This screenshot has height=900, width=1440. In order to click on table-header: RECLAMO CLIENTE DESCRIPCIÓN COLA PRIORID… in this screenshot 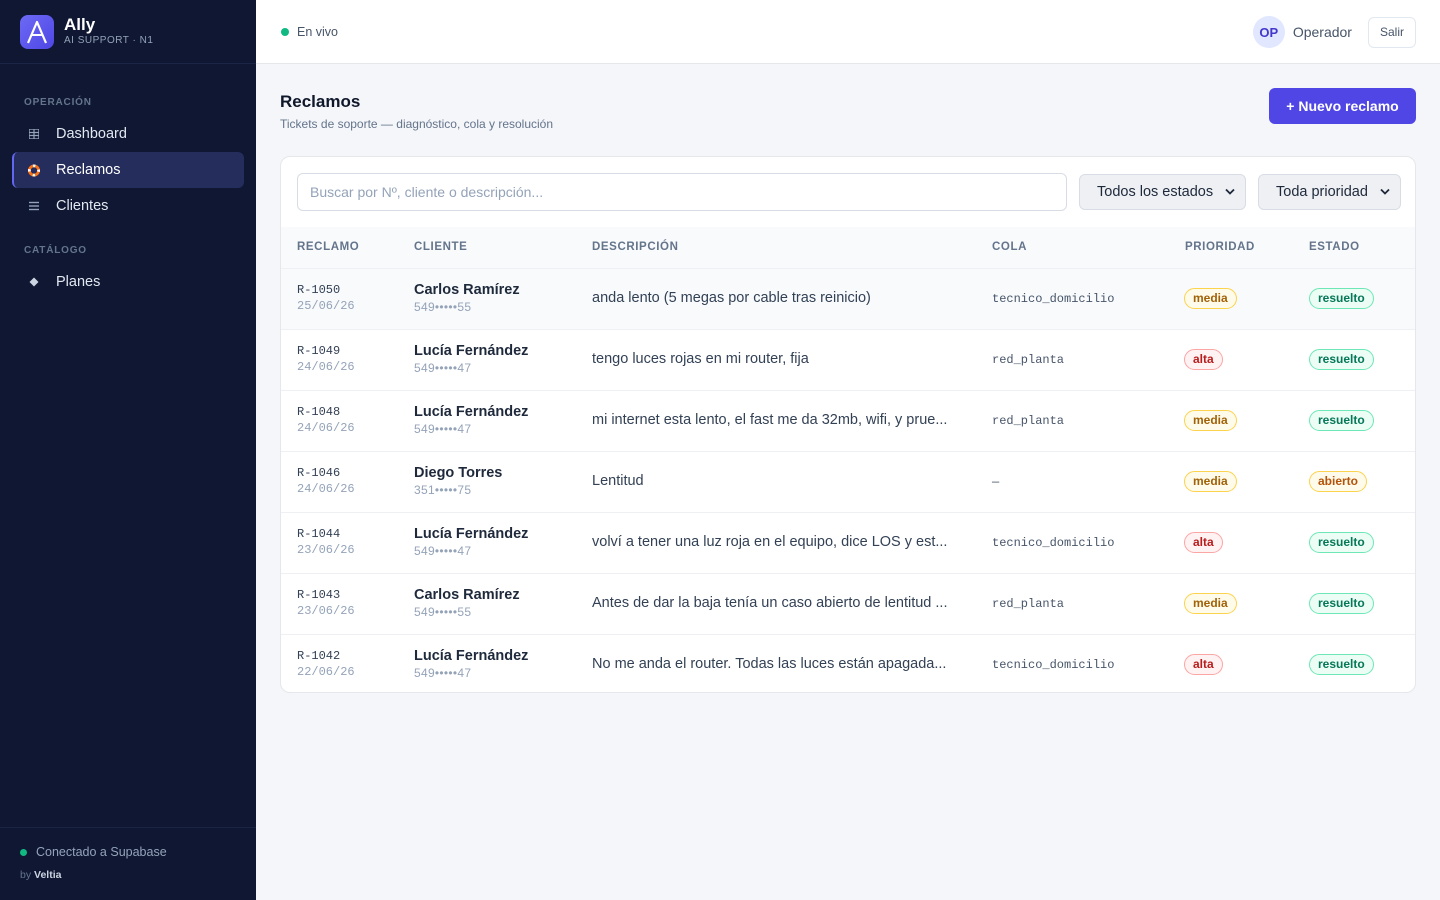, I will do `click(848, 247)`.